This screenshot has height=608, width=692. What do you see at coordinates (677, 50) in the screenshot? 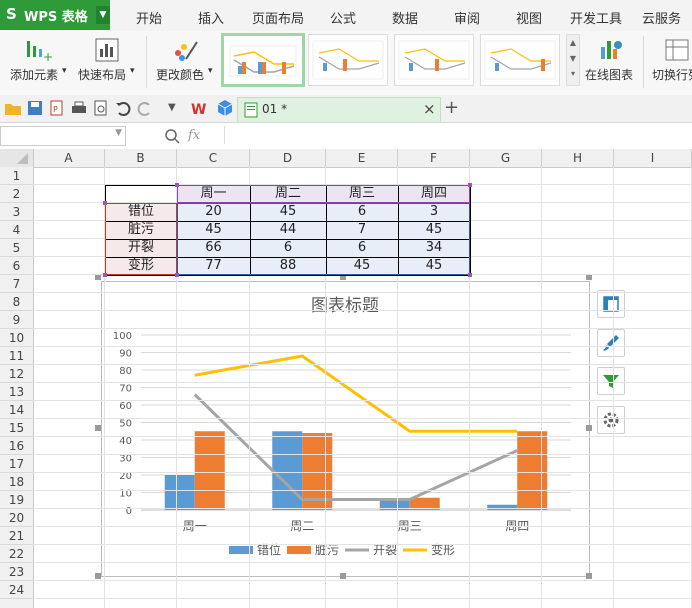
I see `switch-rowcol-icon` at bounding box center [677, 50].